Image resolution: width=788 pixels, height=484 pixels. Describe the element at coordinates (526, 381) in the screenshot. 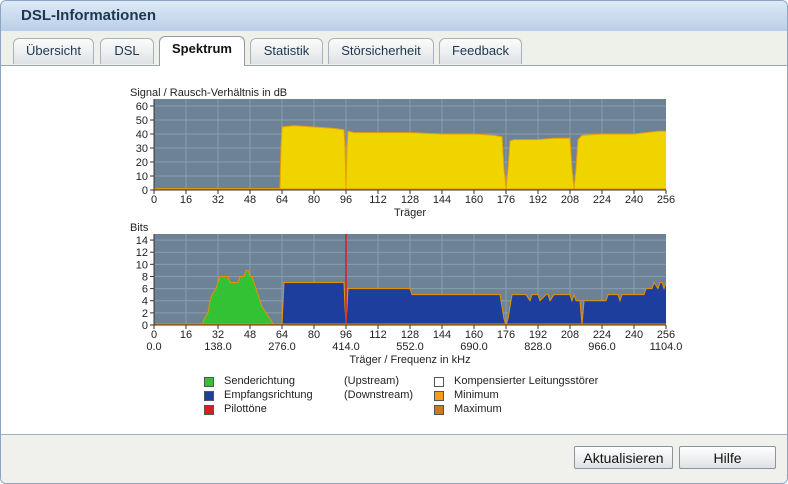

I see `legend-label-compensated: Kompensierter Leitungsstörer` at that location.